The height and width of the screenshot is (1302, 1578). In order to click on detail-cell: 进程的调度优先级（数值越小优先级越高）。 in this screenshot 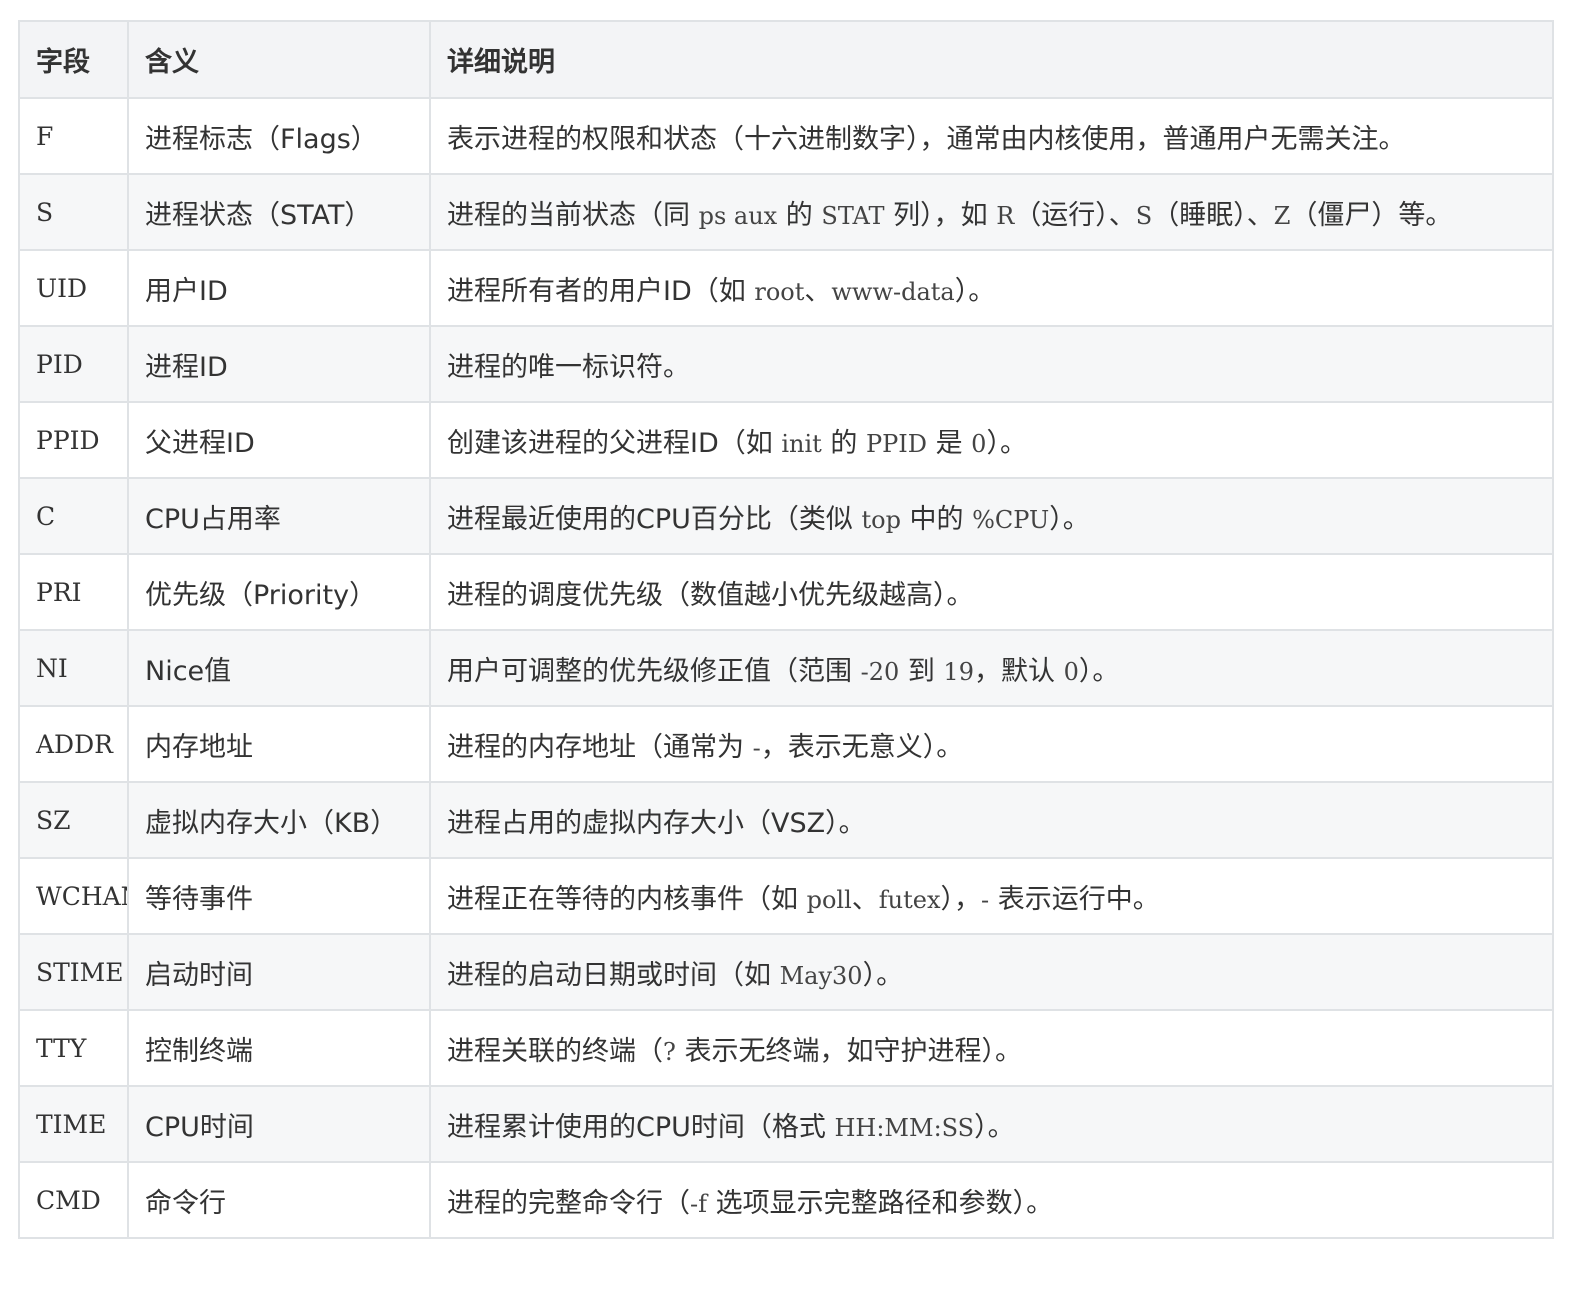, I will do `click(991, 592)`.